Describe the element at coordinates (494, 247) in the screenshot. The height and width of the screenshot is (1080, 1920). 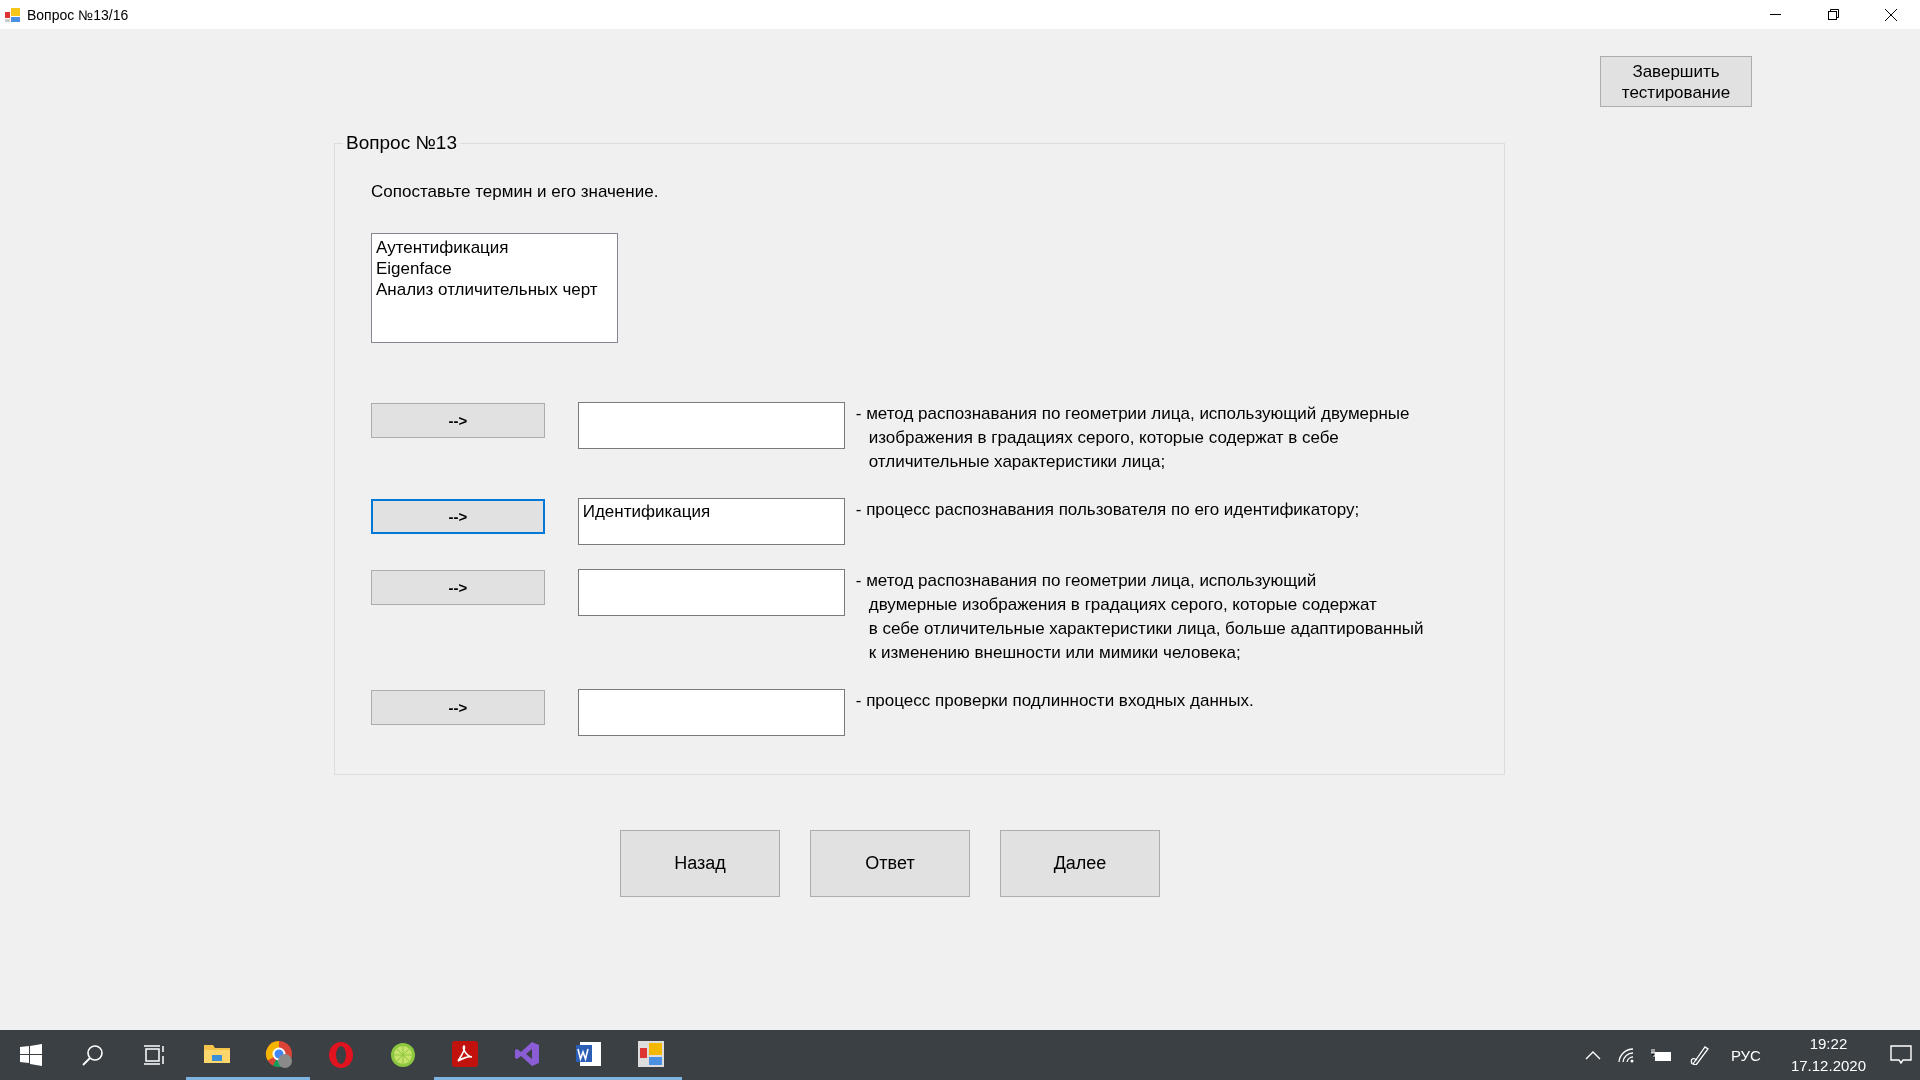
I see `list-item: Аутентификация` at that location.